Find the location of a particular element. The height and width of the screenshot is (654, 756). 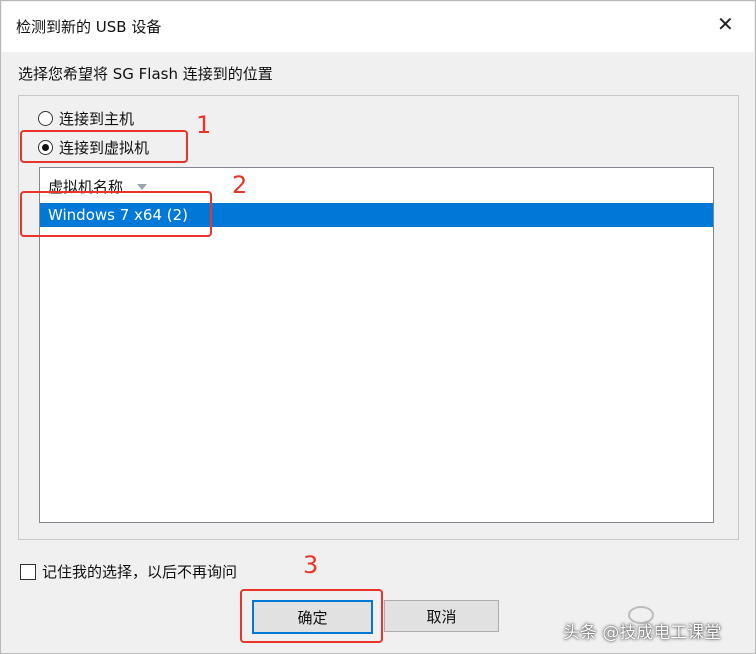

watermark-text: 头条 @技成电工课堂 is located at coordinates (642, 633).